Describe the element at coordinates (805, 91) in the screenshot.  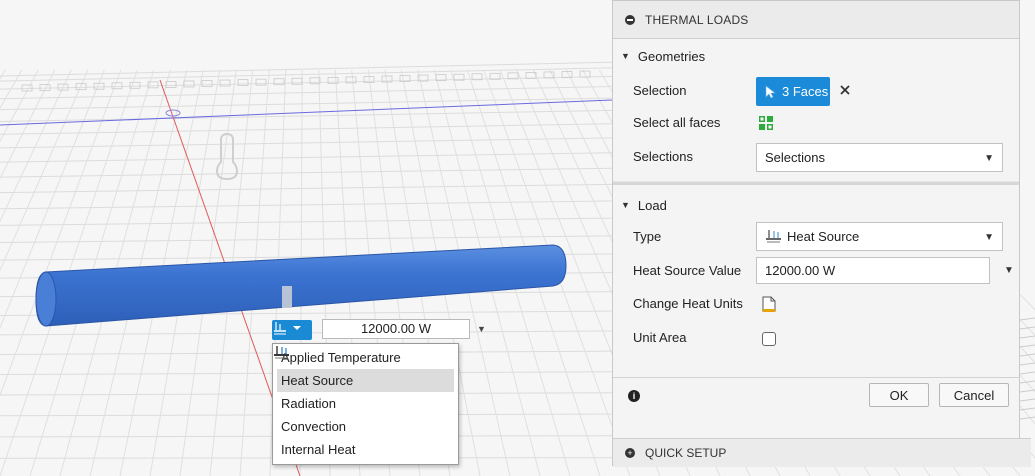
I see `faces-count: 3 Faces` at that location.